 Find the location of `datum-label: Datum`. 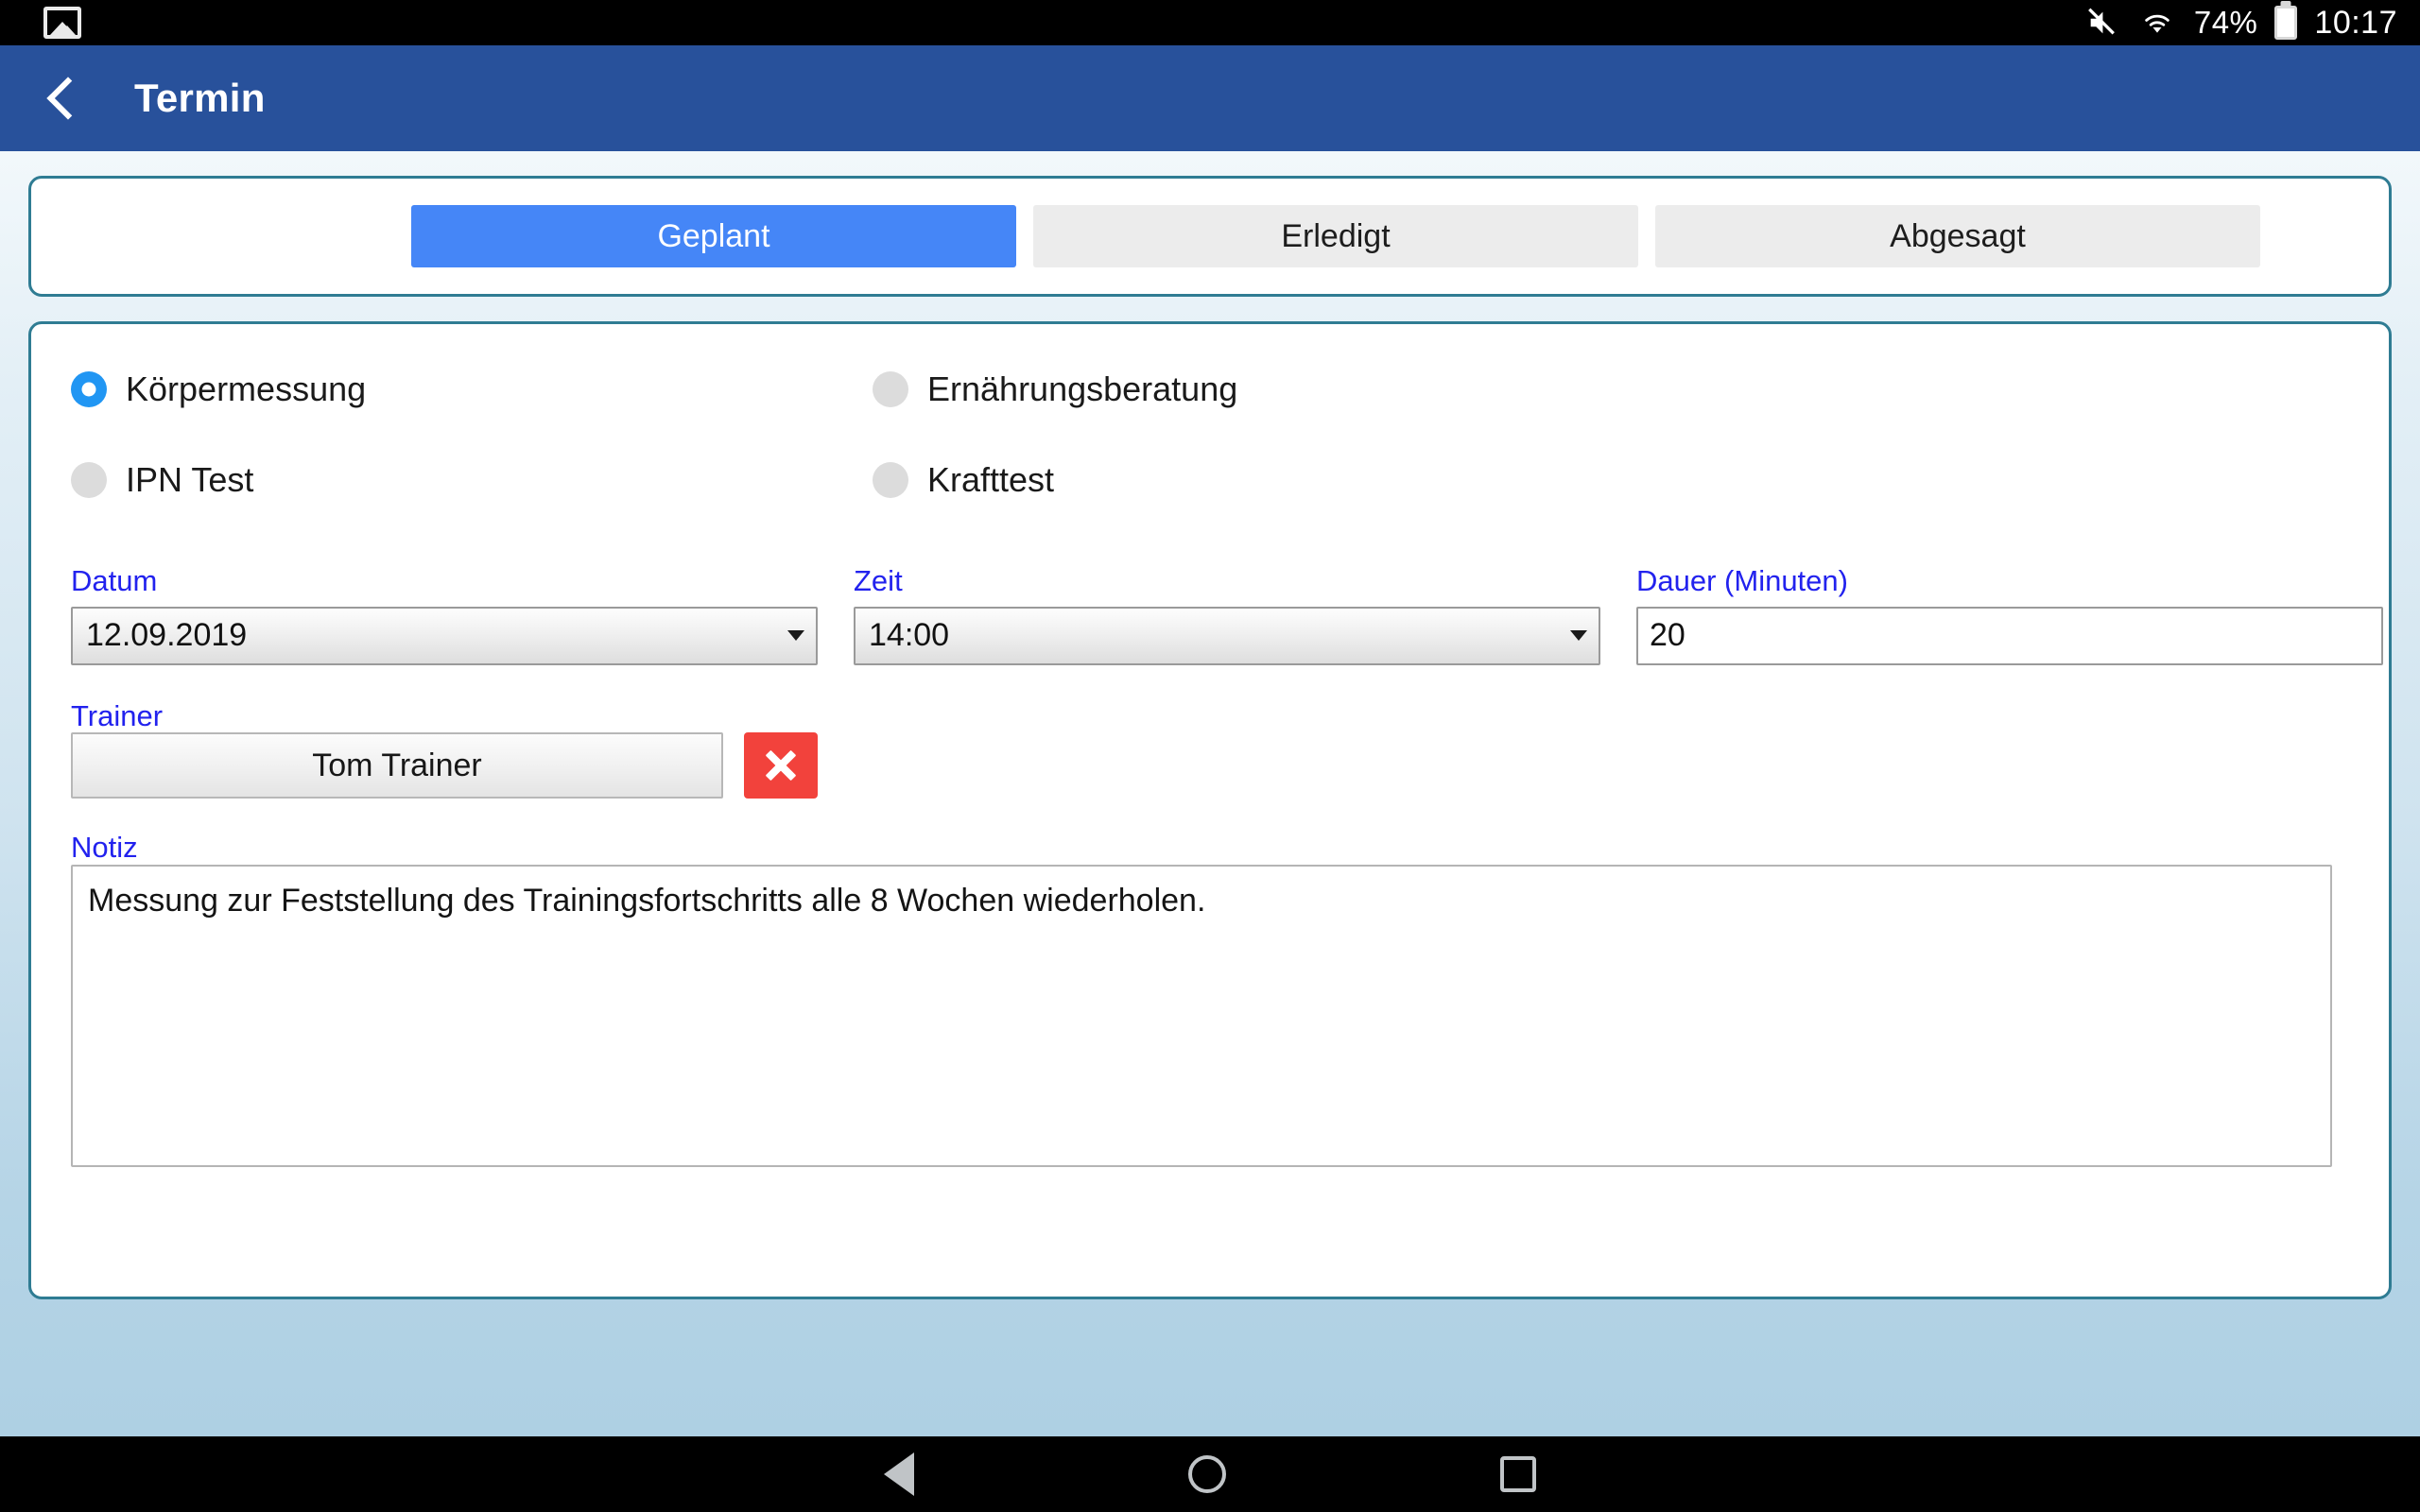

datum-label: Datum is located at coordinates (115, 580).